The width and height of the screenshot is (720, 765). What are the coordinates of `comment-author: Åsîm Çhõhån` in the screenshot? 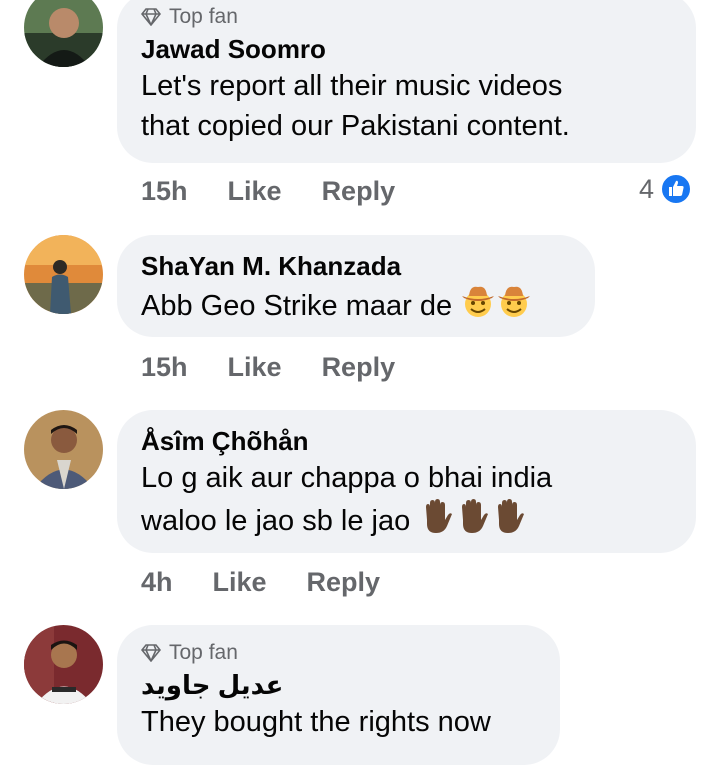 It's located at (406, 441).